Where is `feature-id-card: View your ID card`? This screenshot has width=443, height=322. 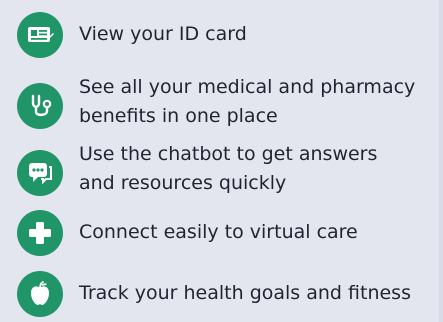 feature-id-card: View your ID card is located at coordinates (221, 35).